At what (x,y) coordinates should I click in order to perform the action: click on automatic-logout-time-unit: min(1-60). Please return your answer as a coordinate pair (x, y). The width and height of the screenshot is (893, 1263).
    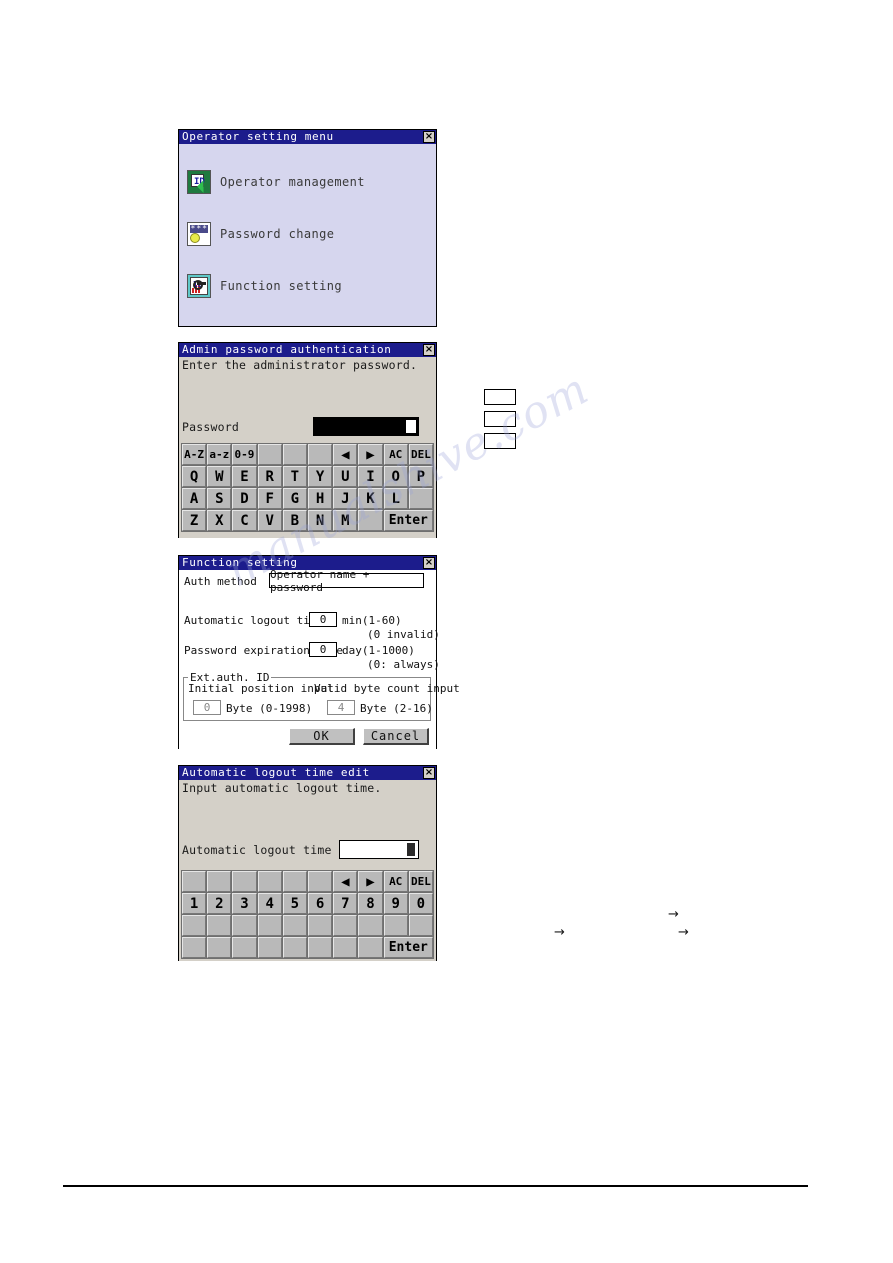
    Looking at the image, I should click on (372, 620).